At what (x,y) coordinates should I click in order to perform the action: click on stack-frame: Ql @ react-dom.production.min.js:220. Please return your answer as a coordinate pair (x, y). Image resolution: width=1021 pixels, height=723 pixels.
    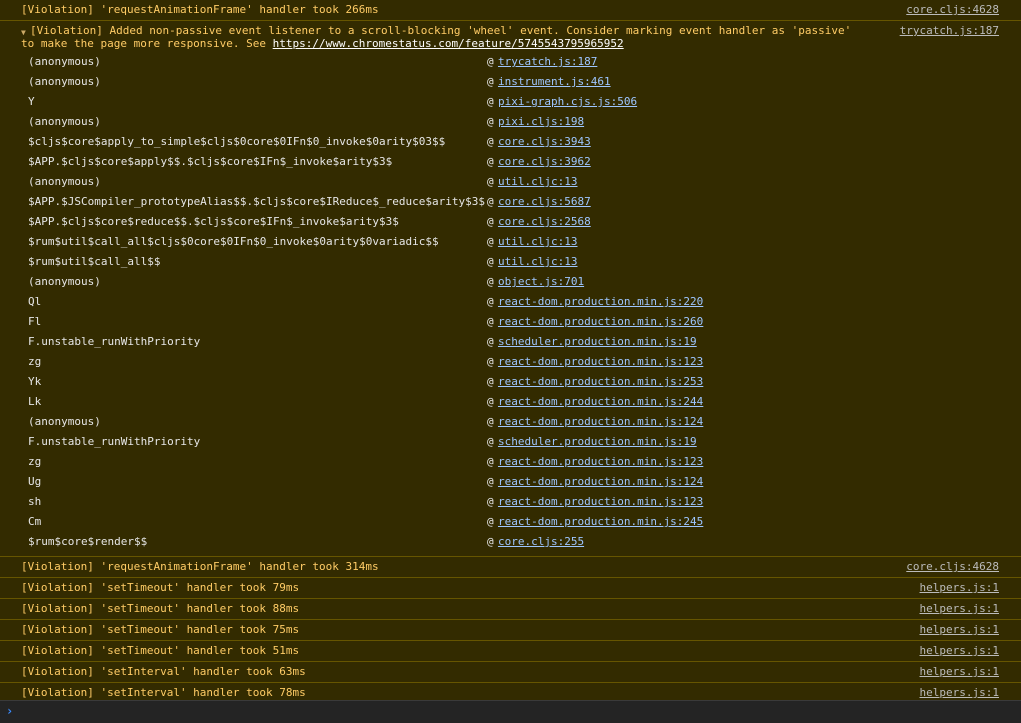
    Looking at the image, I should click on (510, 302).